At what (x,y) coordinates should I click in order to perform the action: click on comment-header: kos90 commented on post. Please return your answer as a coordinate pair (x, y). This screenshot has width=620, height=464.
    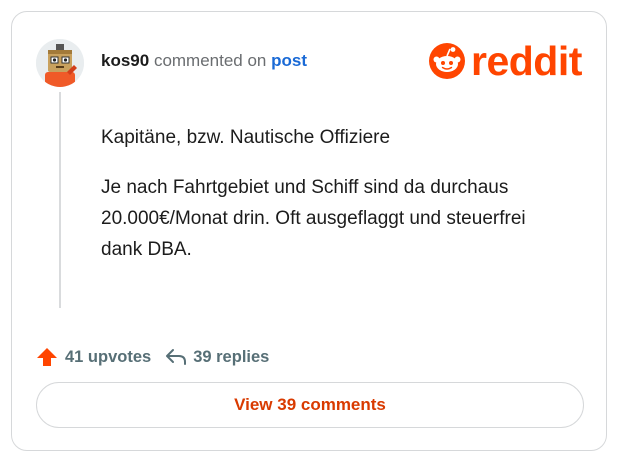
    Looking at the image, I should click on (204, 61).